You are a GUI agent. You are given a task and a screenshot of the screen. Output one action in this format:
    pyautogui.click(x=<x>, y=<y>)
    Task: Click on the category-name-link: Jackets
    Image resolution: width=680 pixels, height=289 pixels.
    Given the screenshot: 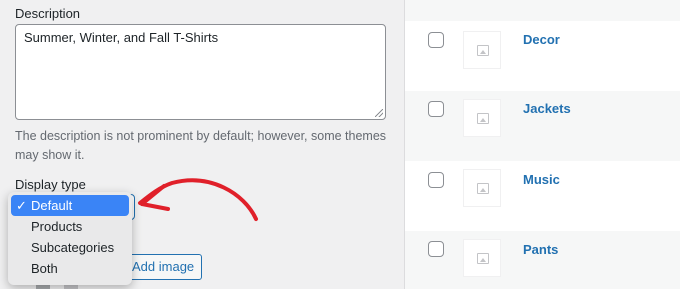 What is the action you would take?
    pyautogui.click(x=547, y=108)
    